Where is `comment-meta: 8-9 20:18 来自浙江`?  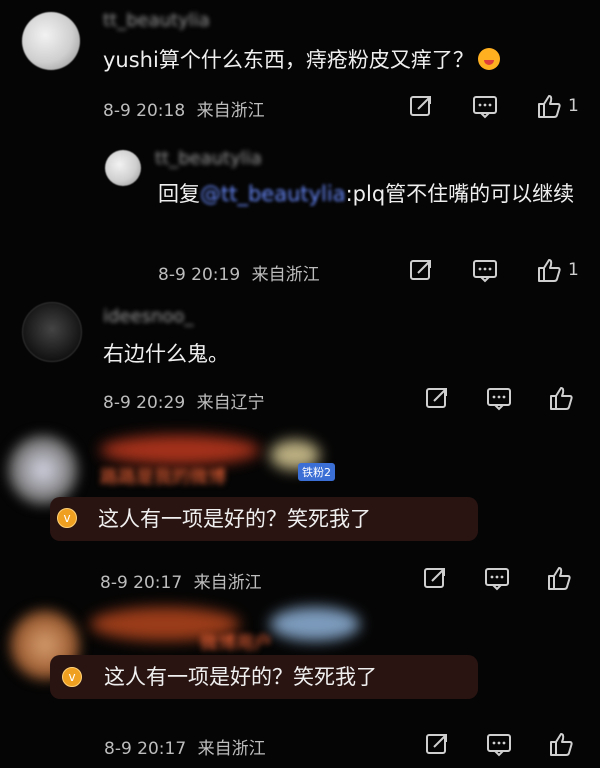
comment-meta: 8-9 20:18 来自浙江 is located at coordinates (184, 108).